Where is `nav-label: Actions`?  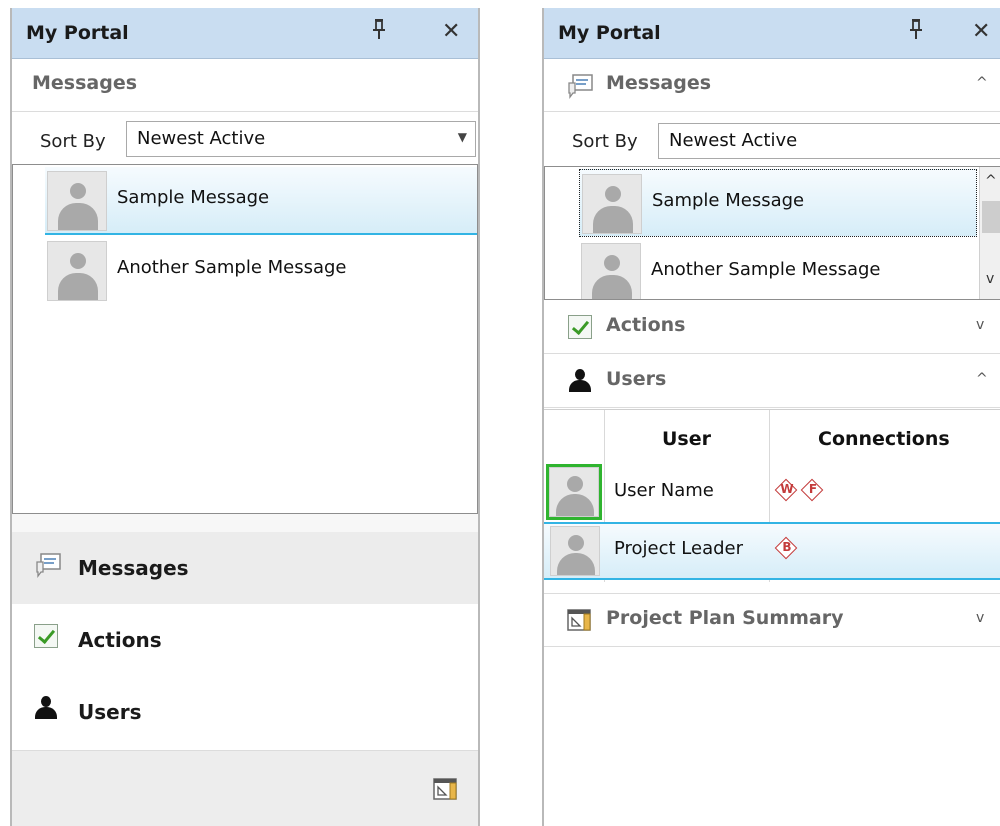
nav-label: Actions is located at coordinates (120, 640).